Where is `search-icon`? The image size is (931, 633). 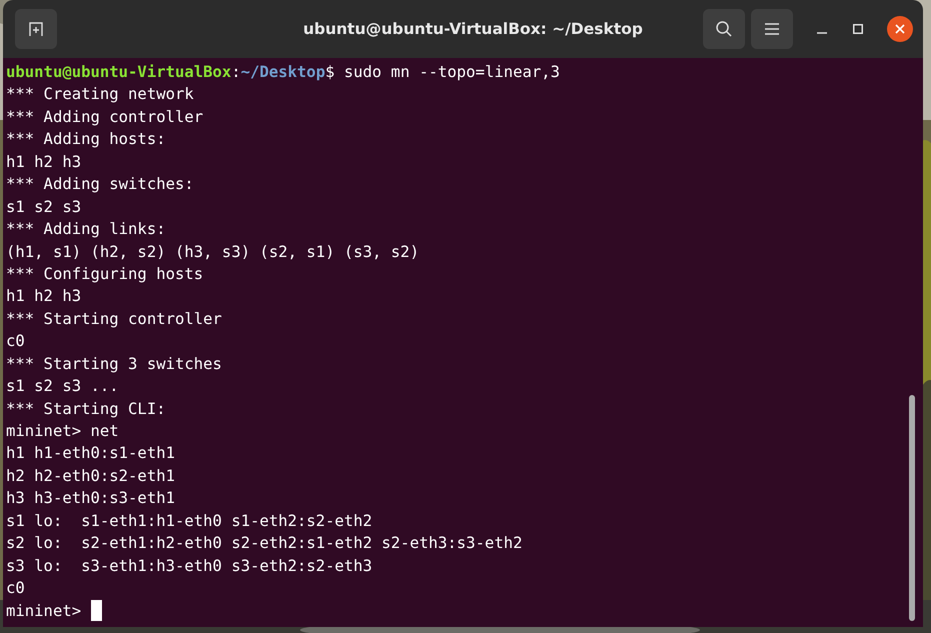
search-icon is located at coordinates (724, 29).